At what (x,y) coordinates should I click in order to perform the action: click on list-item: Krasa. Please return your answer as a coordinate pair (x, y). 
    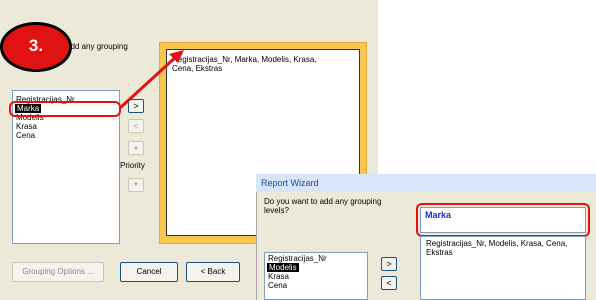
    Looking at the image, I should click on (278, 276).